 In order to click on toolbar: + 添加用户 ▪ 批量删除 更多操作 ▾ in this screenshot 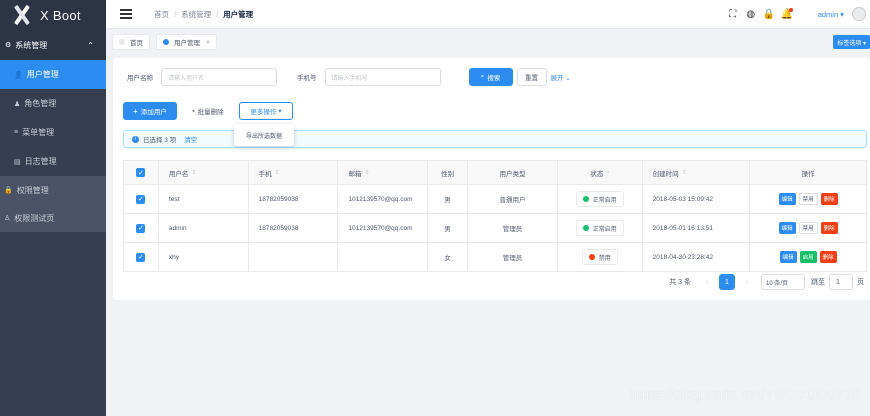, I will do `click(208, 111)`.